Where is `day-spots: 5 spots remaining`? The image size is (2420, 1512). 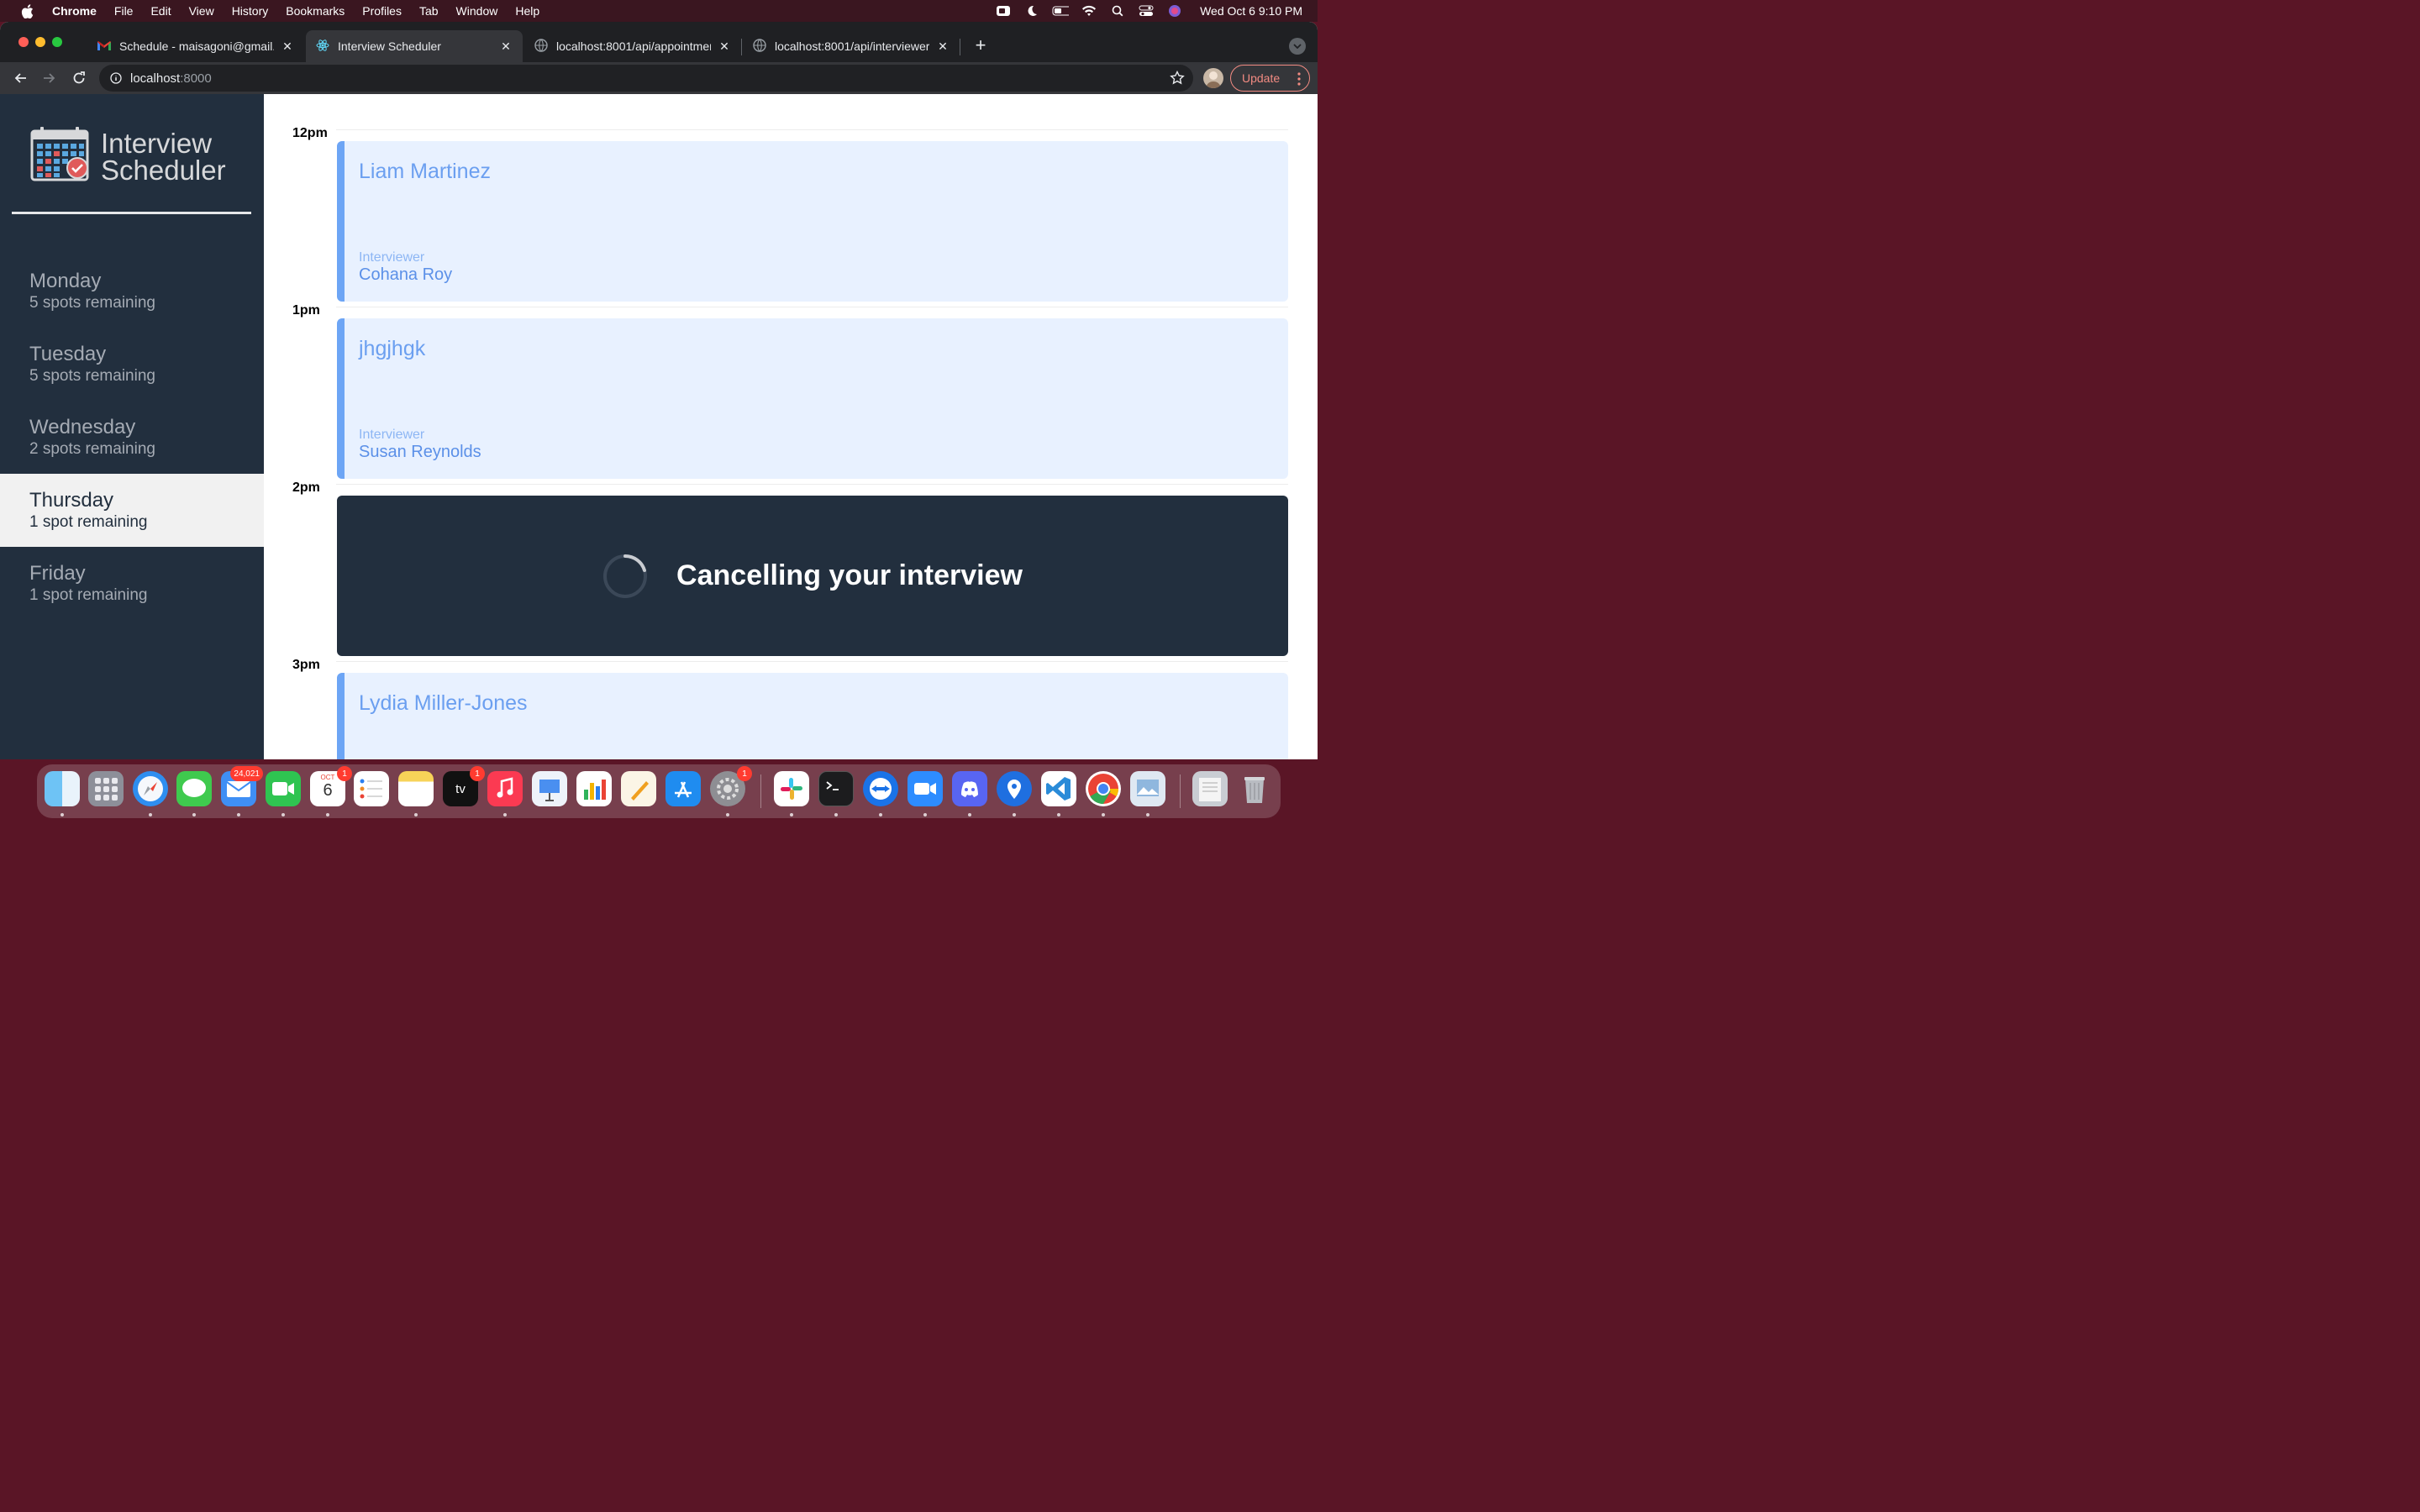 day-spots: 5 spots remaining is located at coordinates (92, 376).